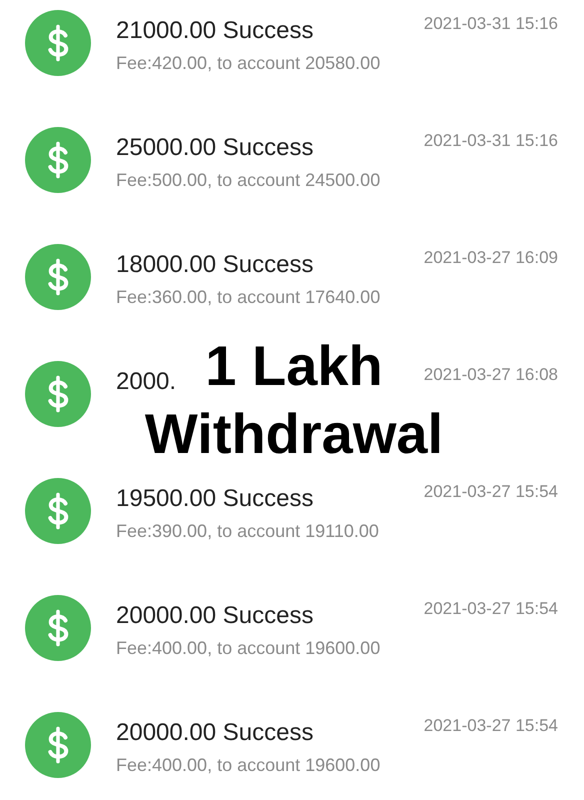 The height and width of the screenshot is (800, 584). I want to click on fee-details: Fee:390.00, to account 19110.00, so click(248, 531).